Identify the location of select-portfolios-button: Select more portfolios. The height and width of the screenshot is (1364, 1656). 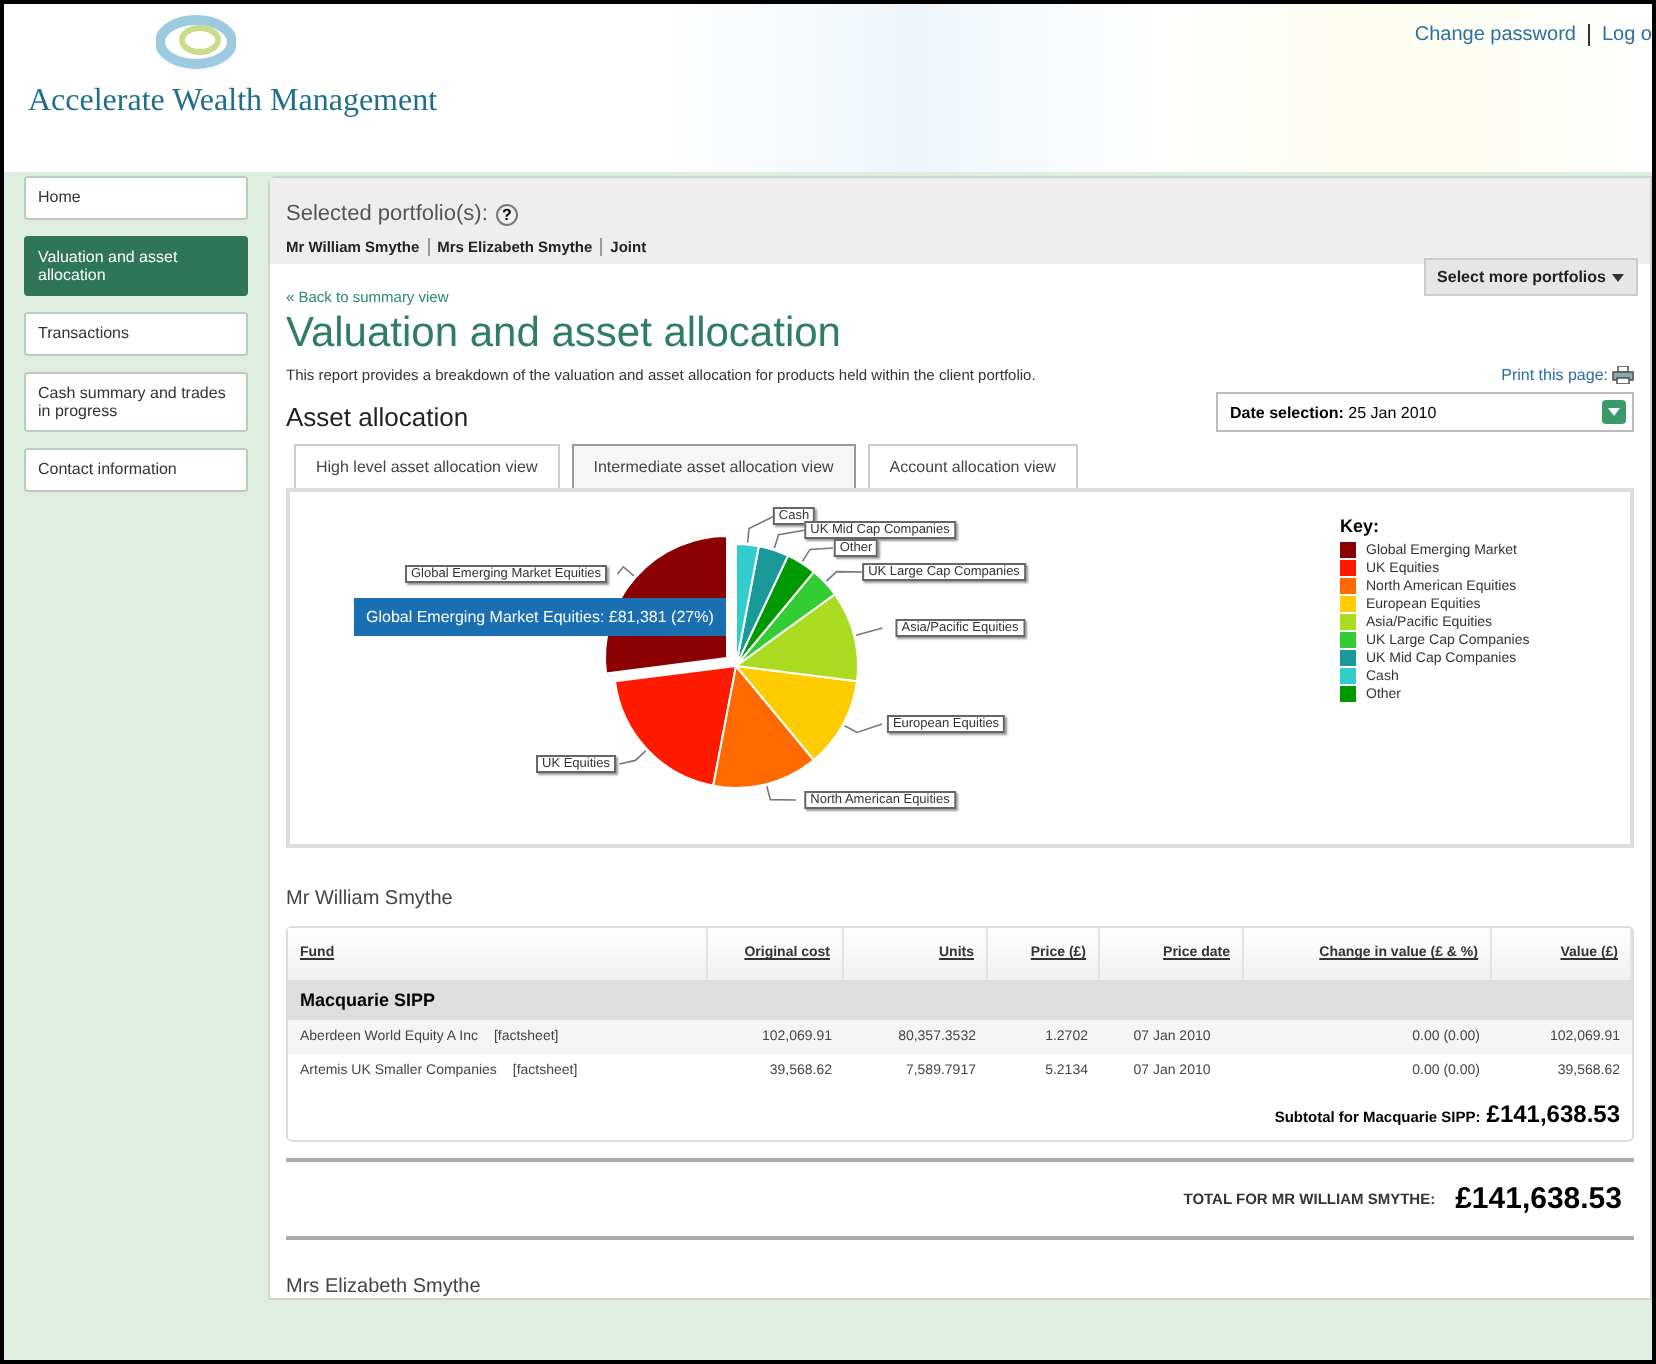
(1530, 277).